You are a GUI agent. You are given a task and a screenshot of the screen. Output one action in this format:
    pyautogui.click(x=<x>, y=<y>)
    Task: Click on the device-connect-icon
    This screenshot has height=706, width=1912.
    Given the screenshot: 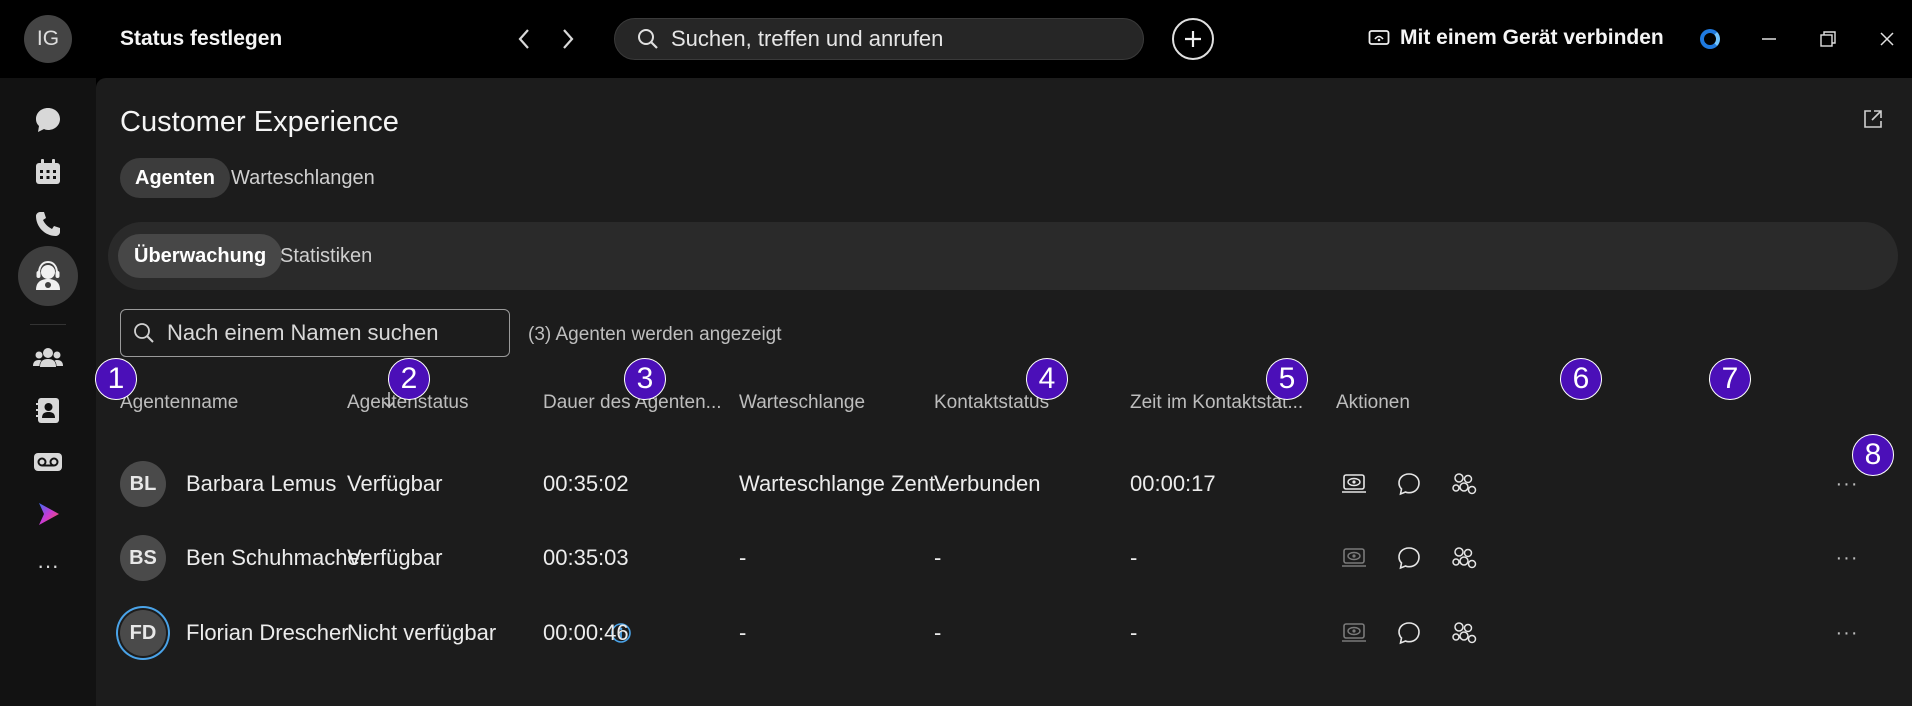 What is the action you would take?
    pyautogui.click(x=1379, y=37)
    